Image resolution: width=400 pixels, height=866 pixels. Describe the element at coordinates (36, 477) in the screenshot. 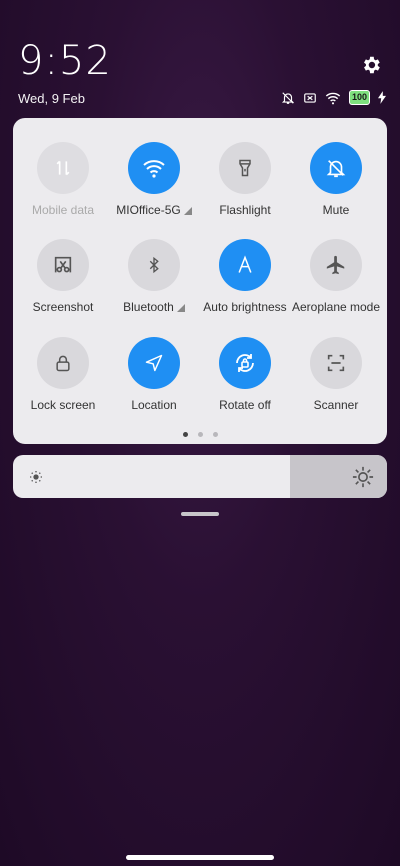

I see `brightness-low-icon` at that location.